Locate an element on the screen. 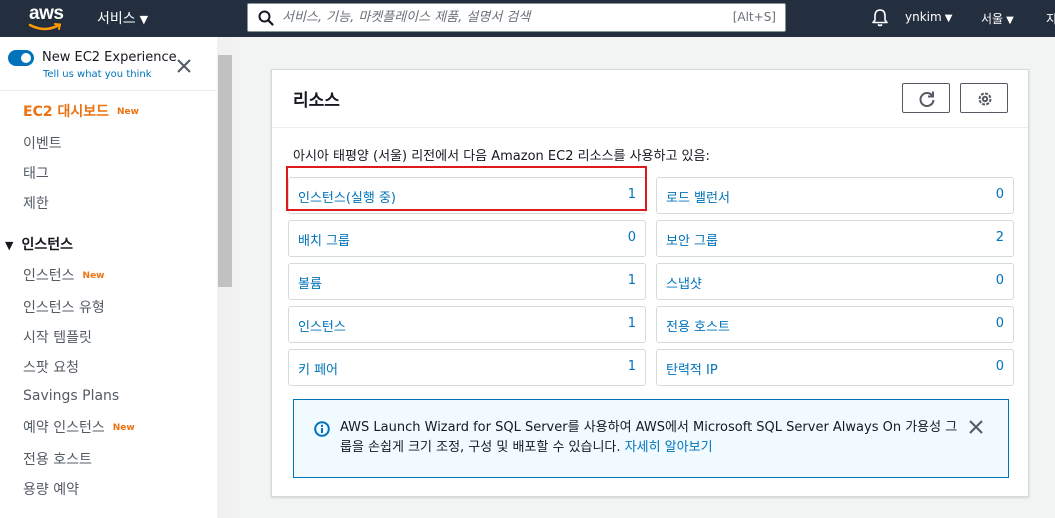 Image resolution: width=1055 pixels, height=518 pixels. resource-key-pairs: 키 페어 1 is located at coordinates (467, 367).